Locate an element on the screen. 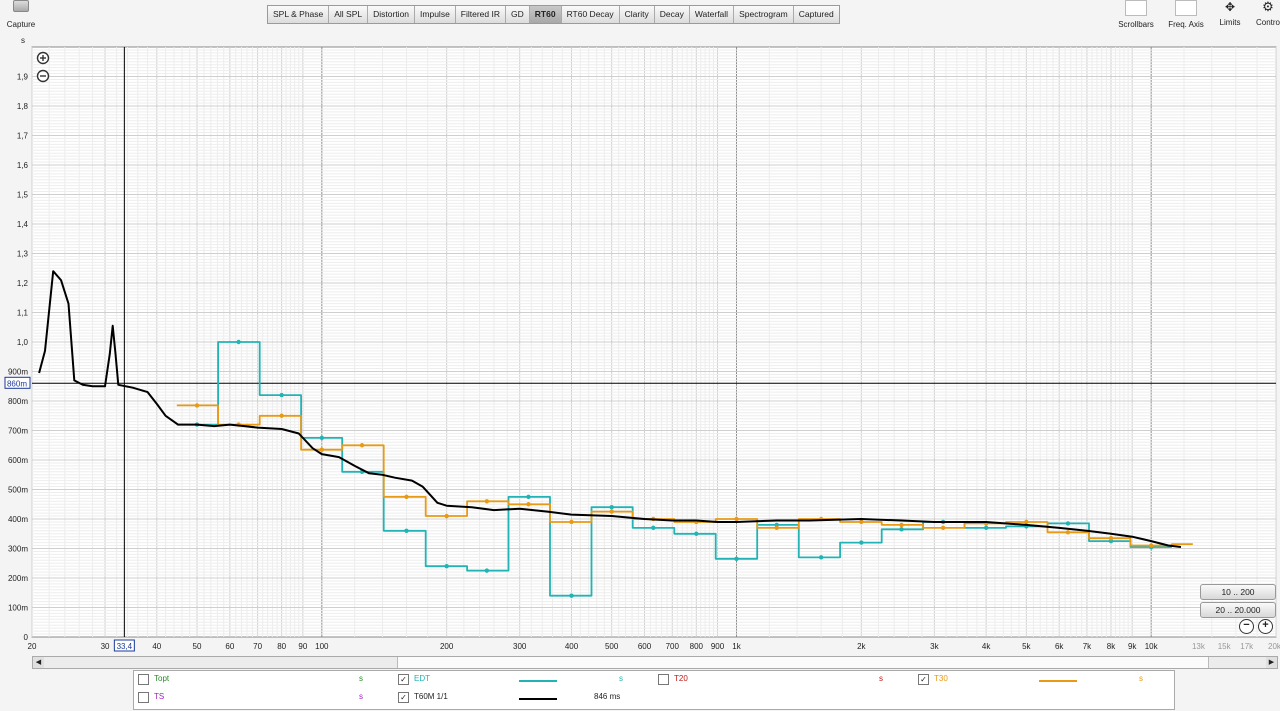  tab-decay: Decay is located at coordinates (672, 14).